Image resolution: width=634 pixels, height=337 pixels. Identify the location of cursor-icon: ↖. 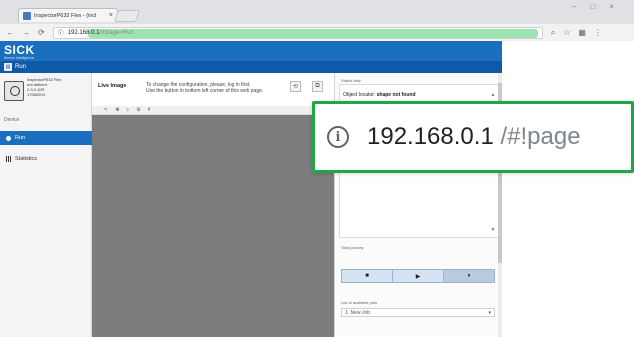
(106, 110).